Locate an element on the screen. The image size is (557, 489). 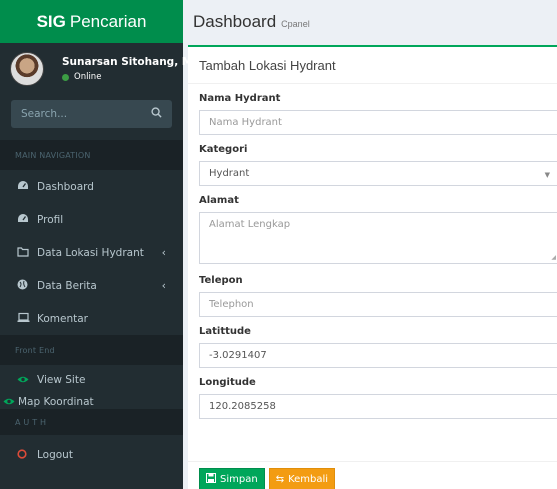
sidebar-item-data-lokasi-hydrant: Data Lokasi Hydrant ‹ is located at coordinates (91, 252).